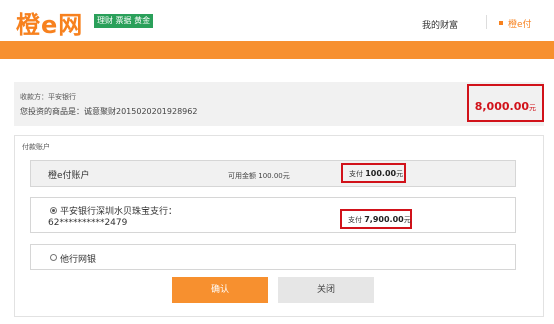 The width and height of the screenshot is (554, 324). I want to click on available-balance: 可用金额 100.00元, so click(259, 176).